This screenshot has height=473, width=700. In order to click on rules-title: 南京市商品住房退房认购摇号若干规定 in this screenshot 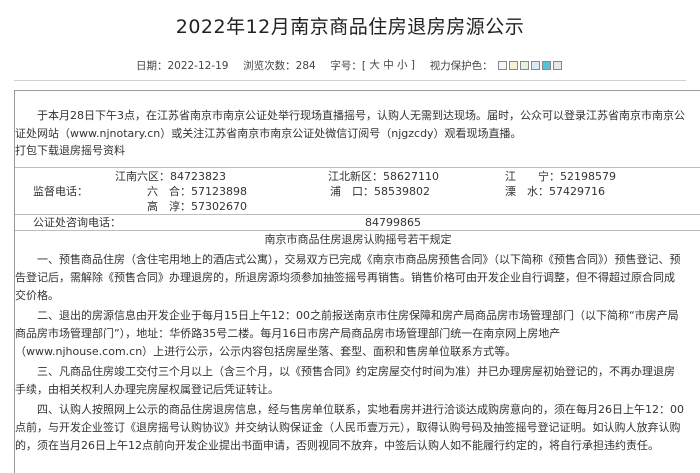, I will do `click(358, 239)`.